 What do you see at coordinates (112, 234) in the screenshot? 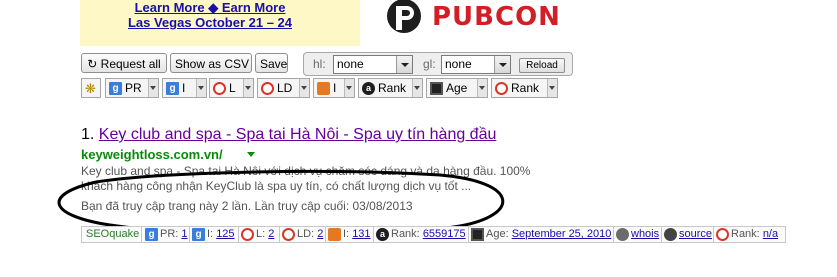
I see `seoquake-brand: SEOquake` at bounding box center [112, 234].